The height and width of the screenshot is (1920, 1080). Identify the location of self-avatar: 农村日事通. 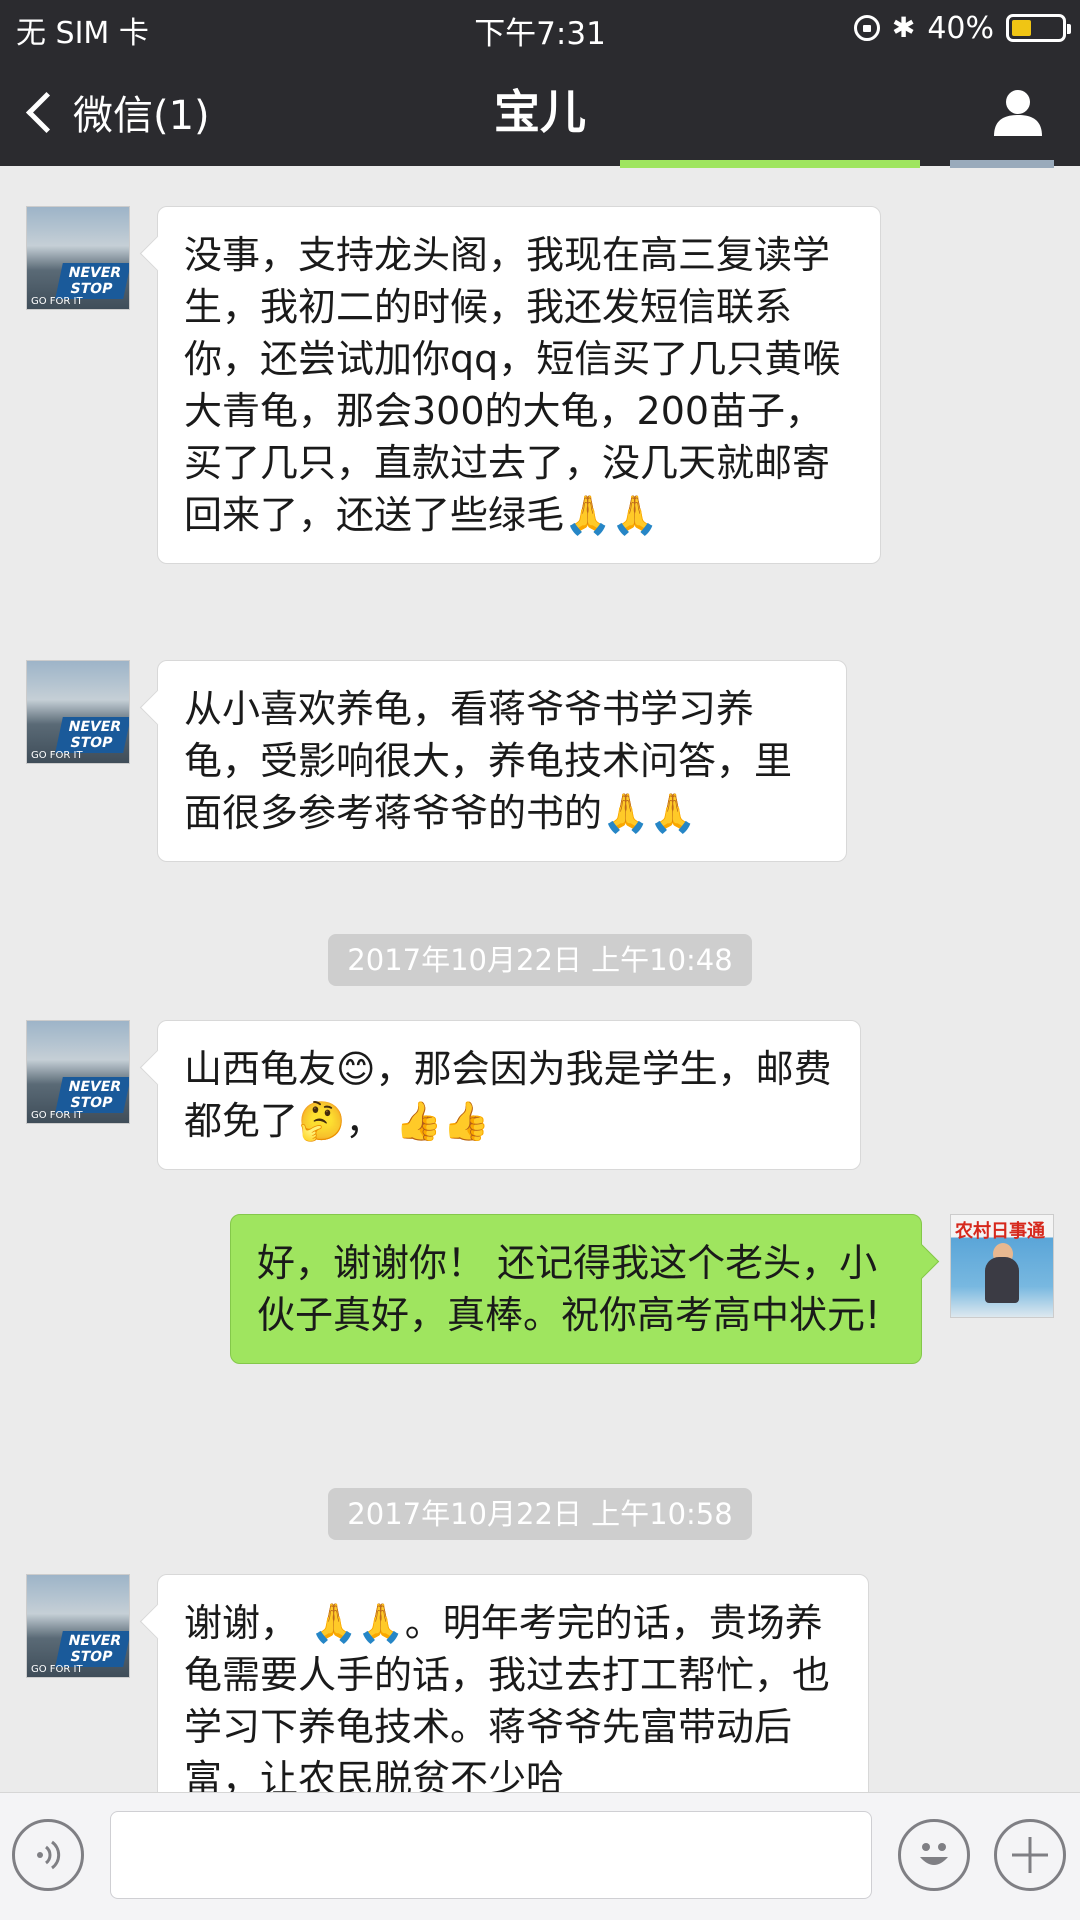
(1002, 1266).